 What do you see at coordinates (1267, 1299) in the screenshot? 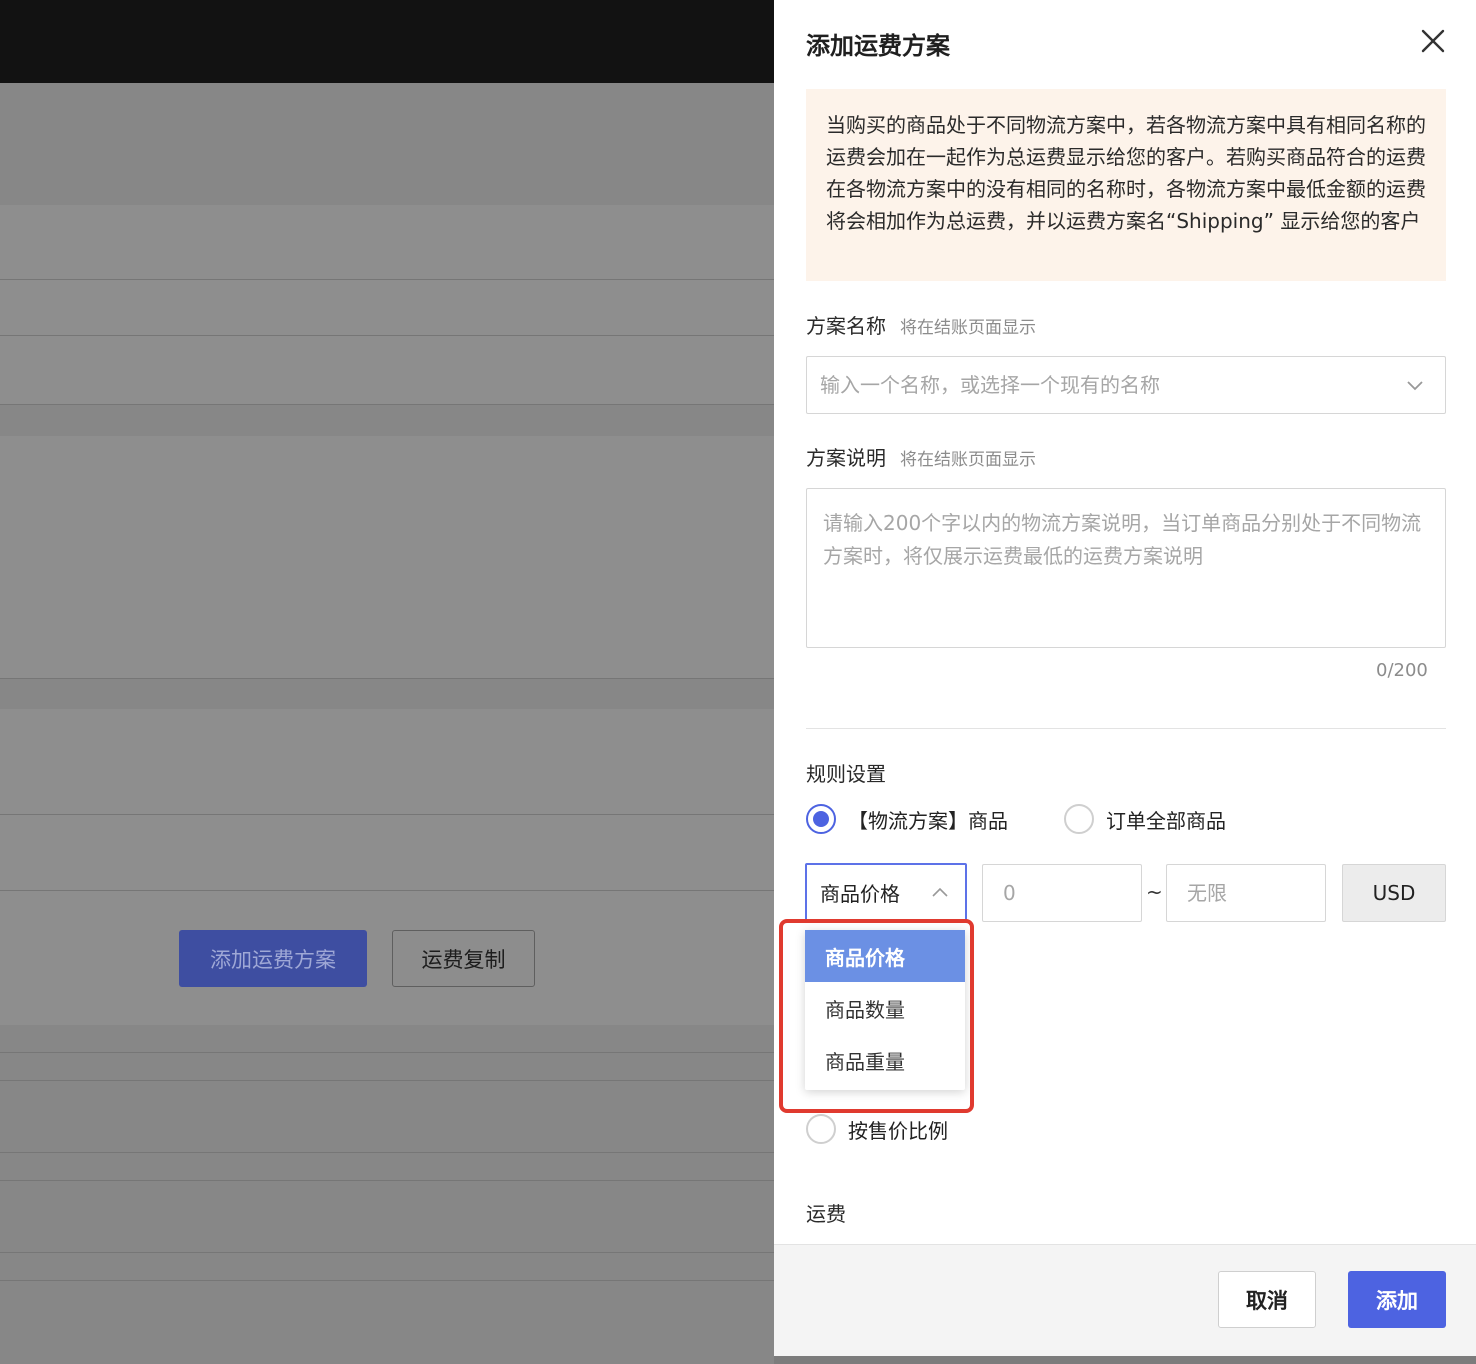
I see `cancel-button: 取消` at bounding box center [1267, 1299].